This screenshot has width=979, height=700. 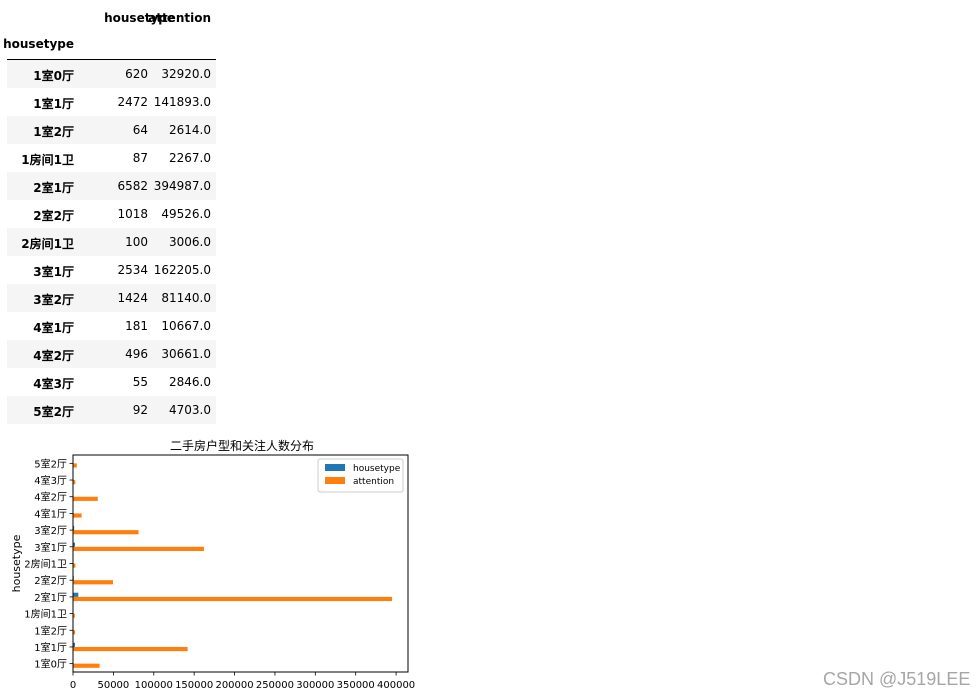 What do you see at coordinates (50, 530) in the screenshot?
I see `y-tick-label: 3室2厅` at bounding box center [50, 530].